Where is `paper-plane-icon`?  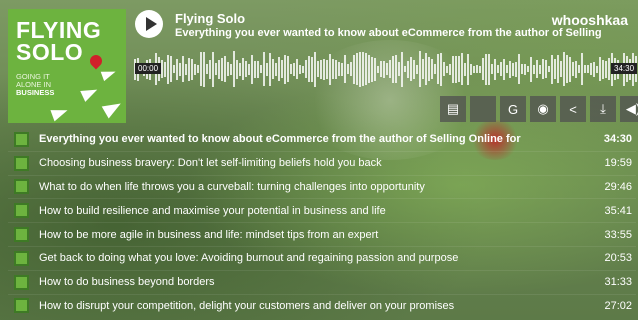
paper-plane-icon is located at coordinates (113, 108).